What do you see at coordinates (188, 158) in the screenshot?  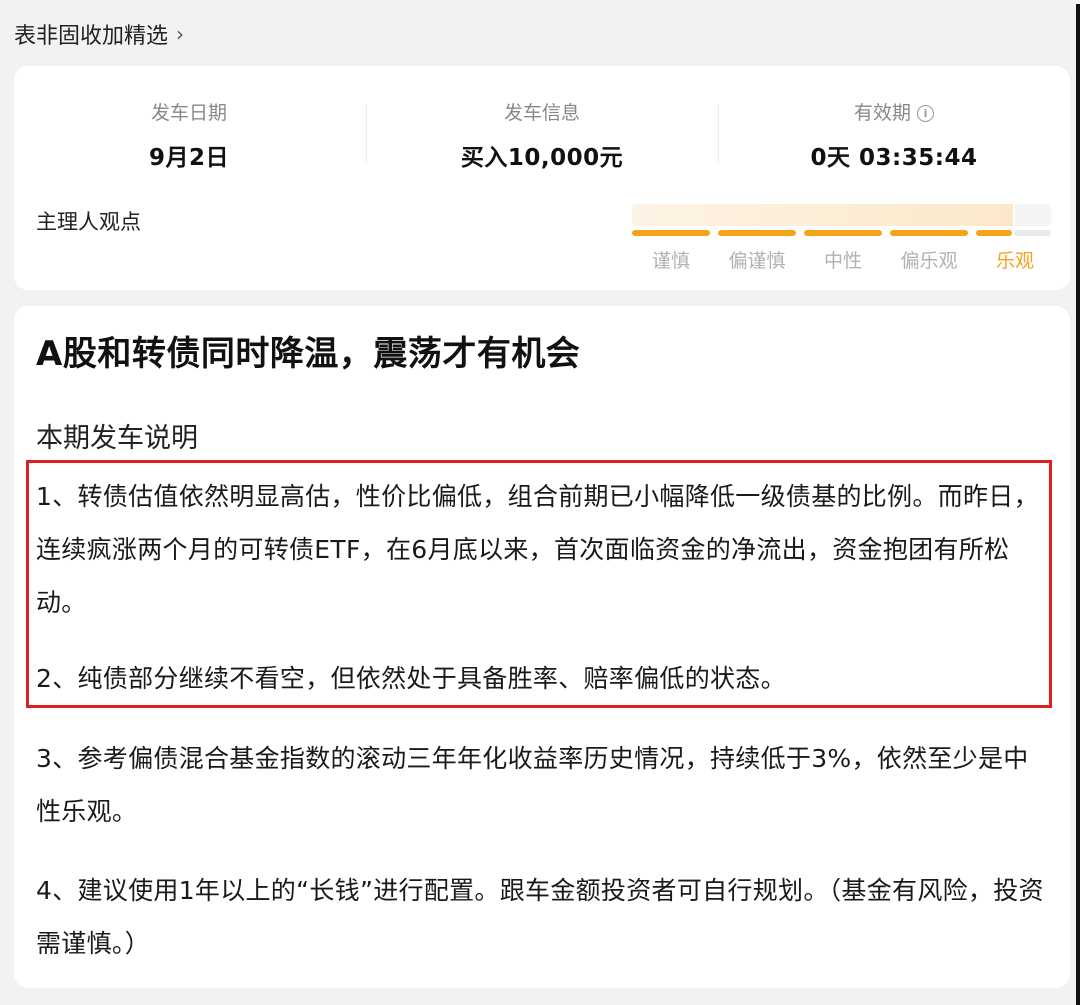 I see `departure-date-value: 9月2日` at bounding box center [188, 158].